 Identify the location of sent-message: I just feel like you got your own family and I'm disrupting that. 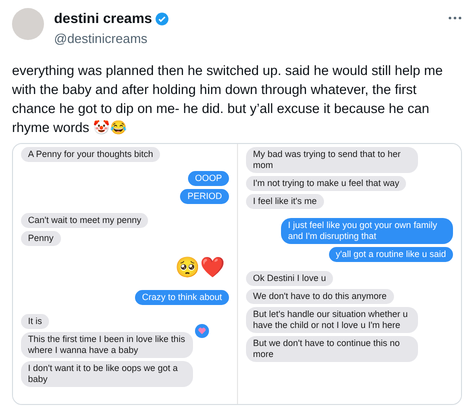
(367, 231).